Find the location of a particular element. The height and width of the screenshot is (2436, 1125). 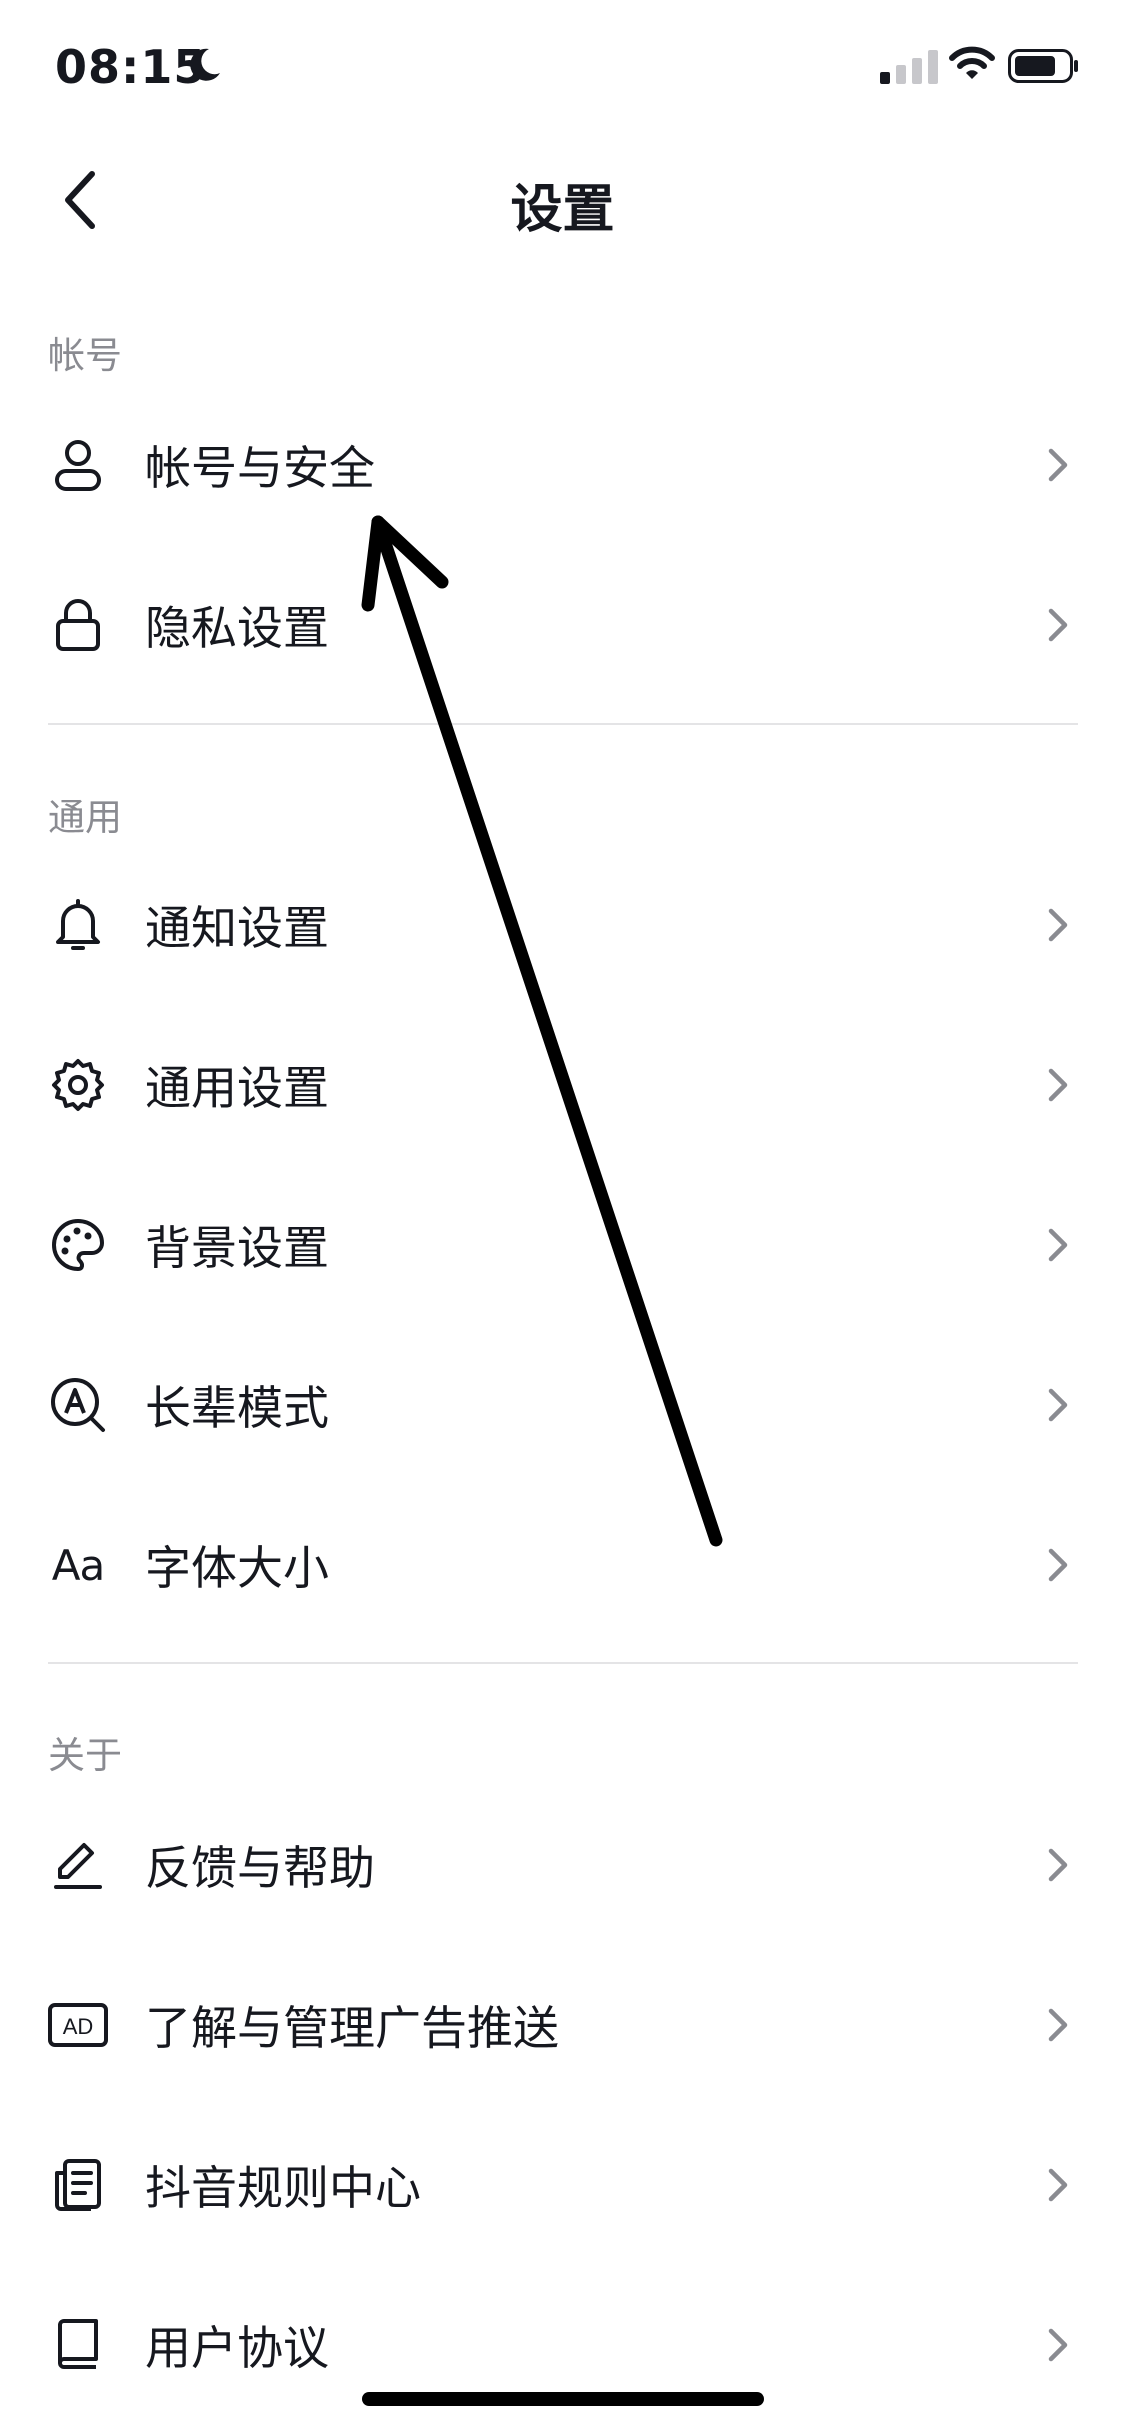

lock-icon is located at coordinates (78, 625).